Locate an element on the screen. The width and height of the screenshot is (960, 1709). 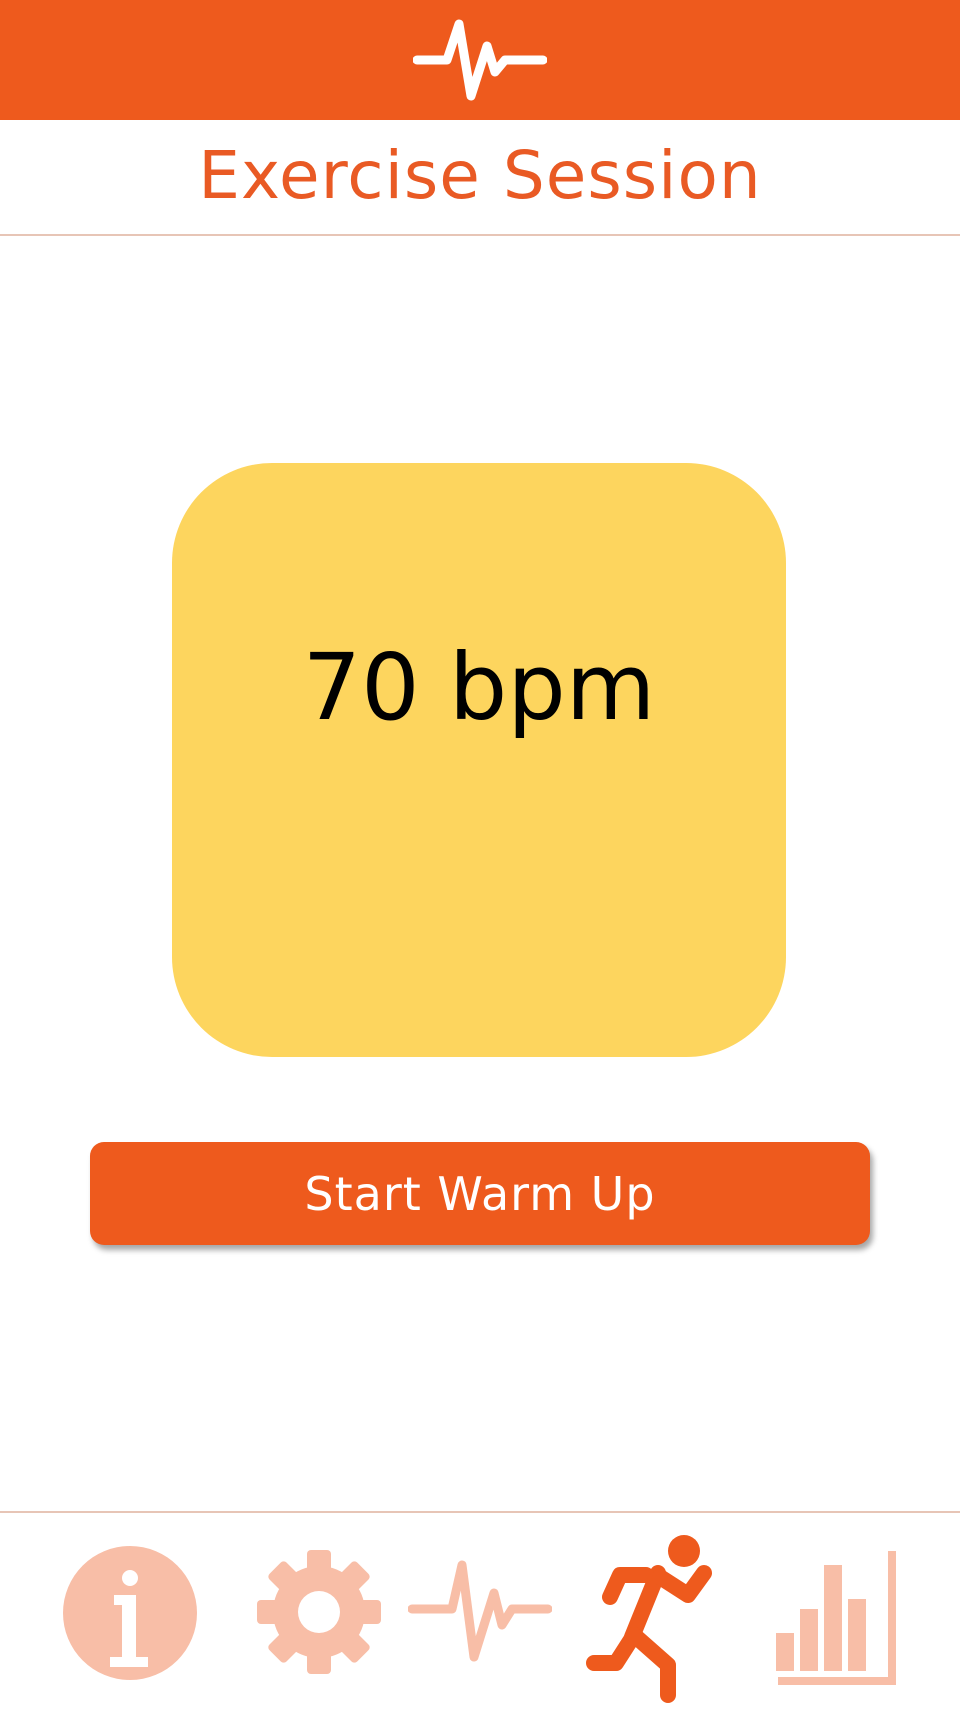
heart-rate-value: 70 bpm is located at coordinates (479, 687).